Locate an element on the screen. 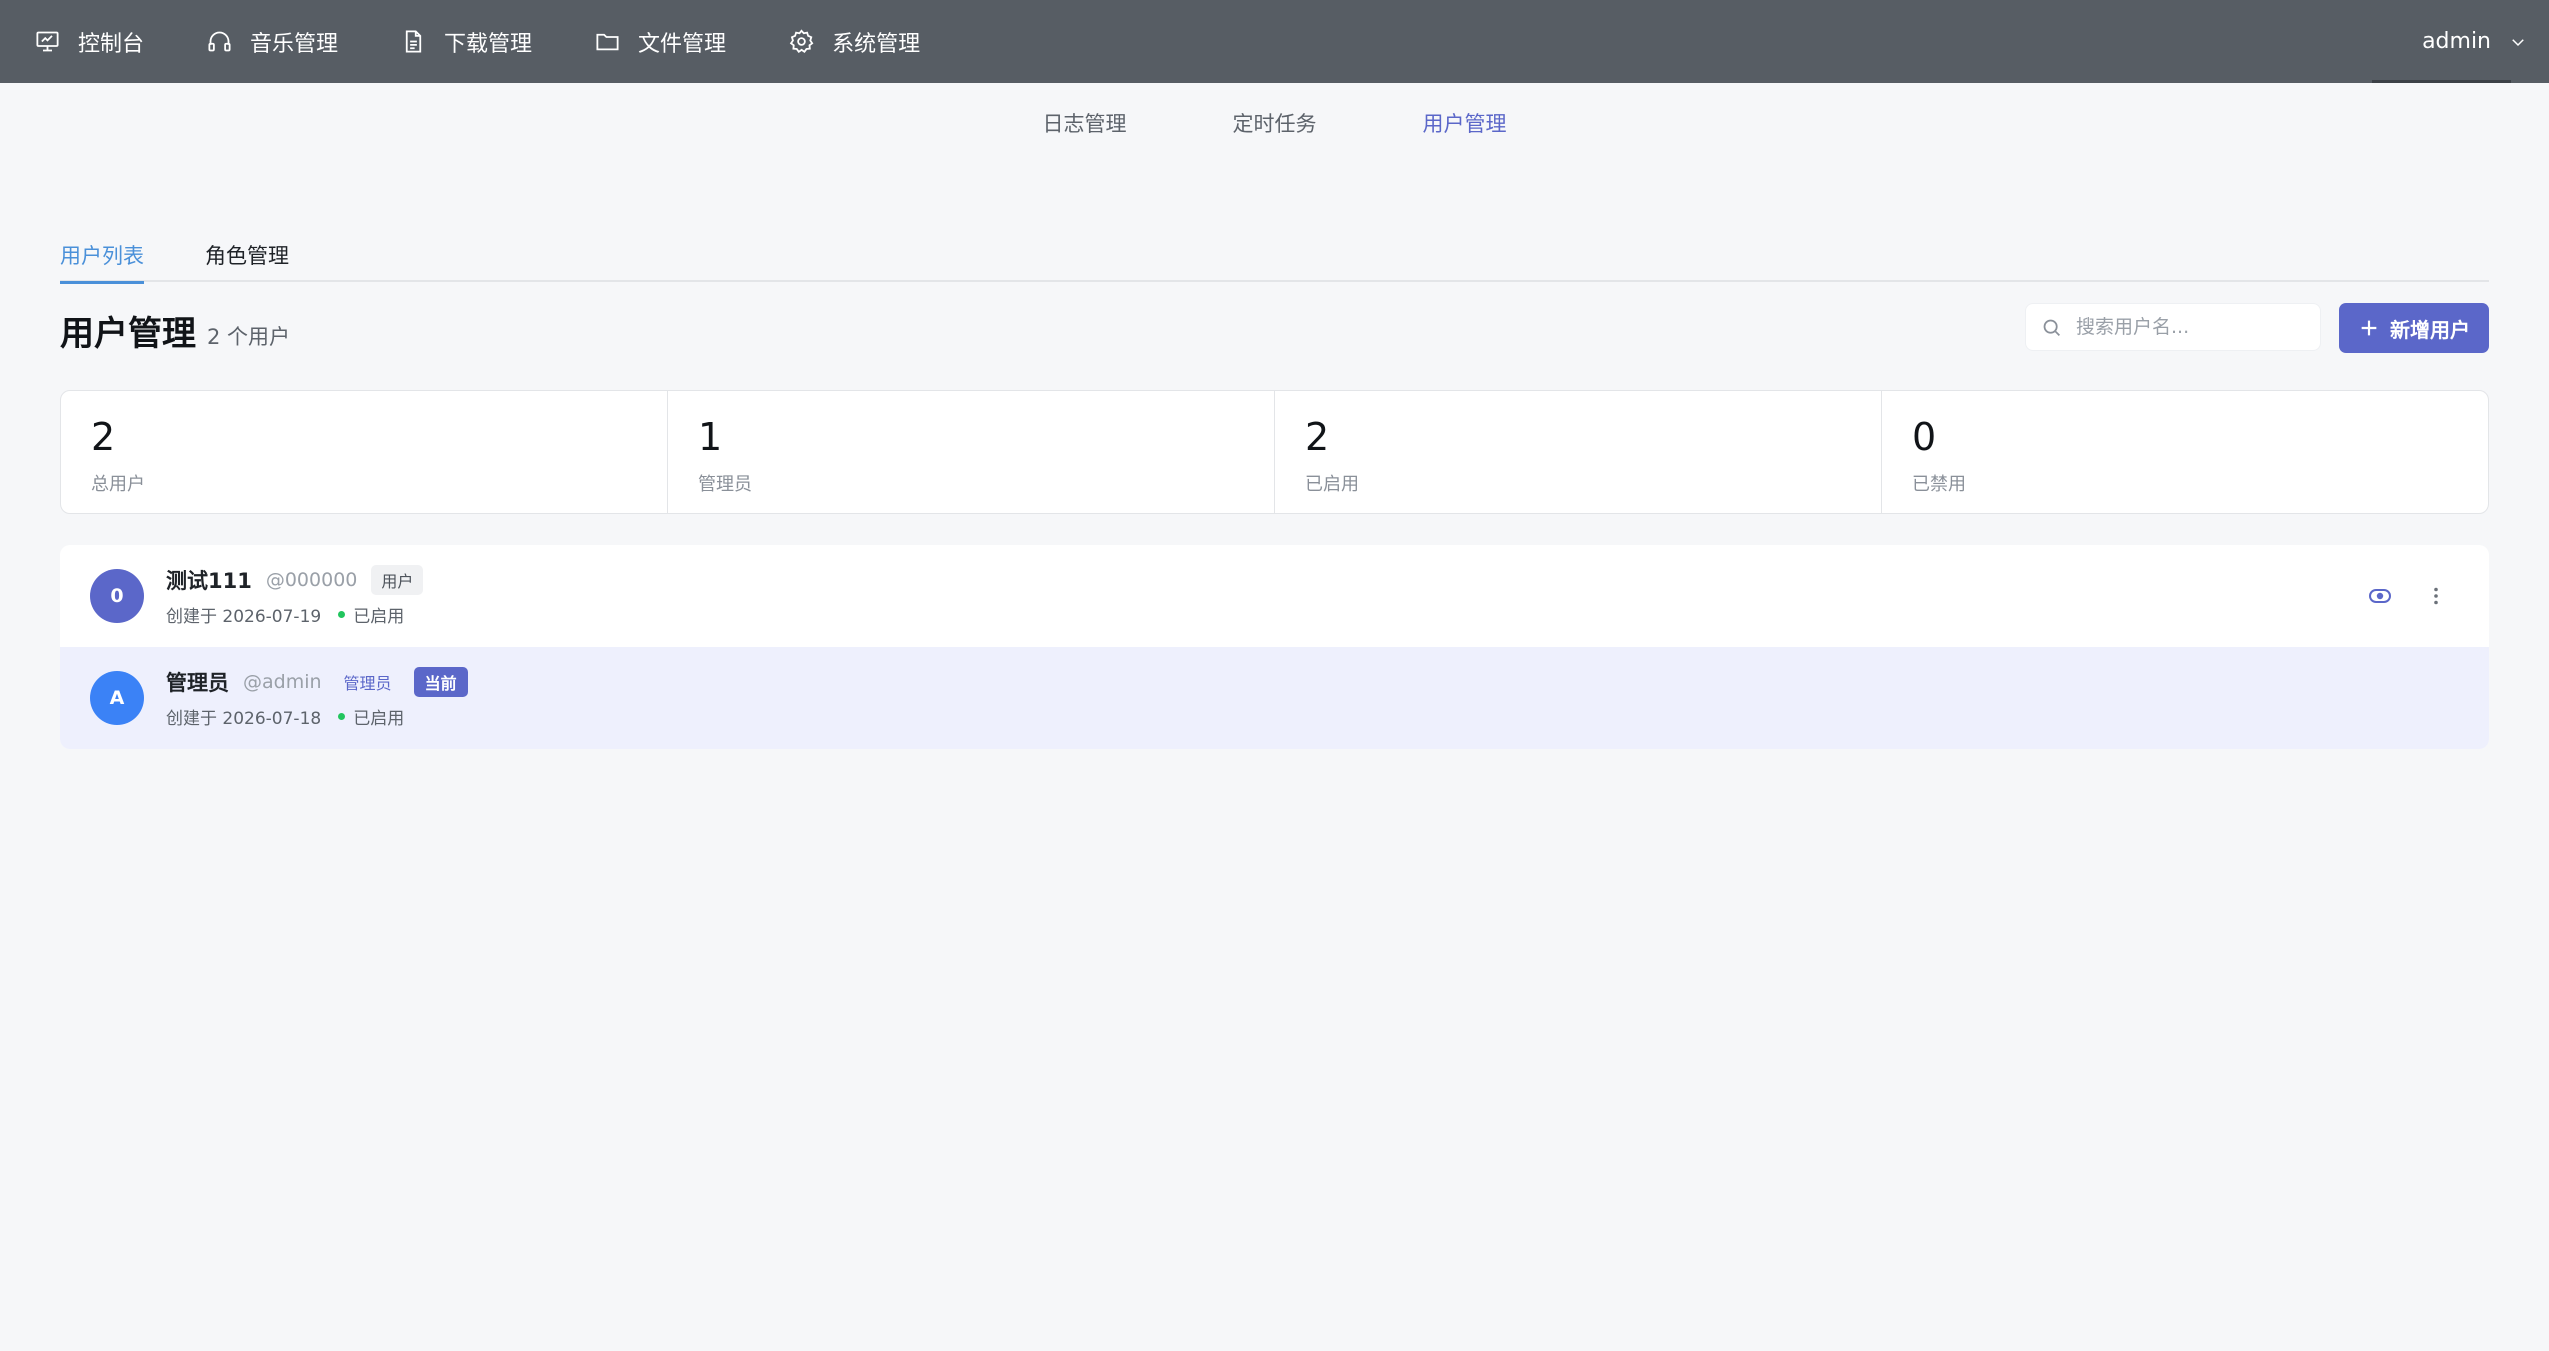 The image size is (2549, 1351). user-menu: admin is located at coordinates (2474, 41).